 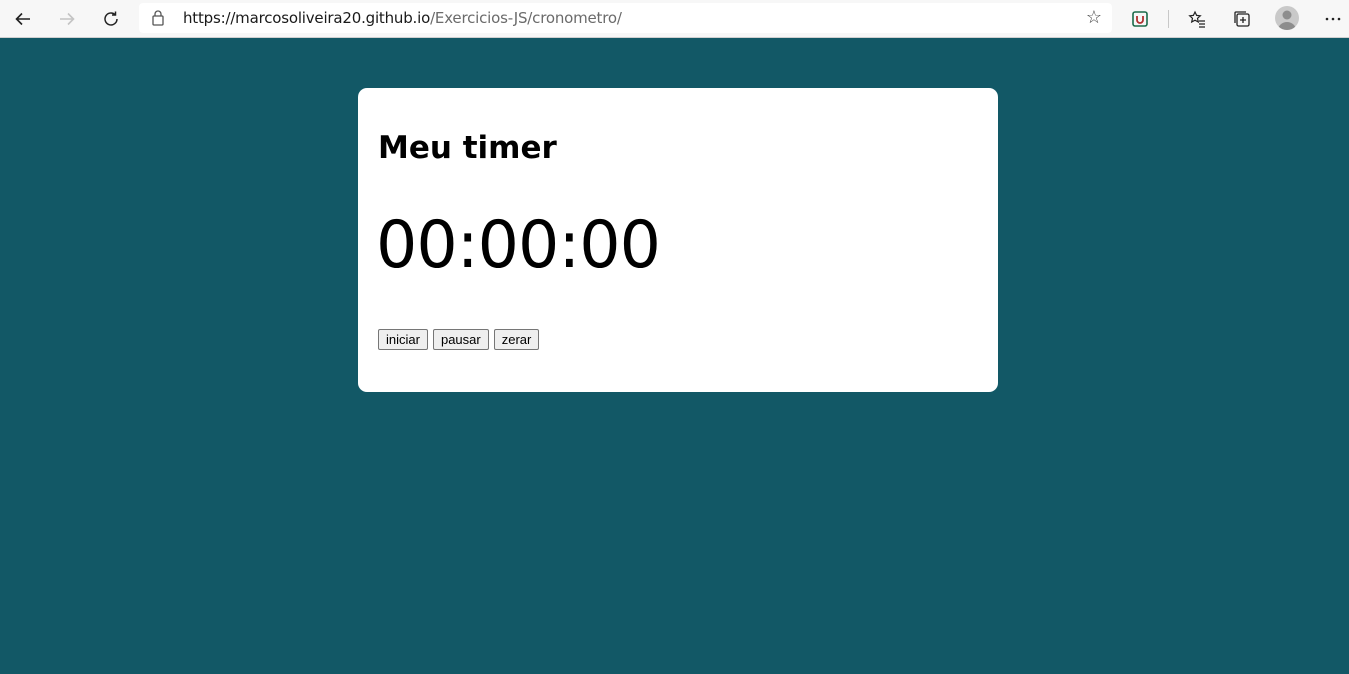 I want to click on url-path: /Exercicios-JS/cronometro/, so click(x=526, y=18).